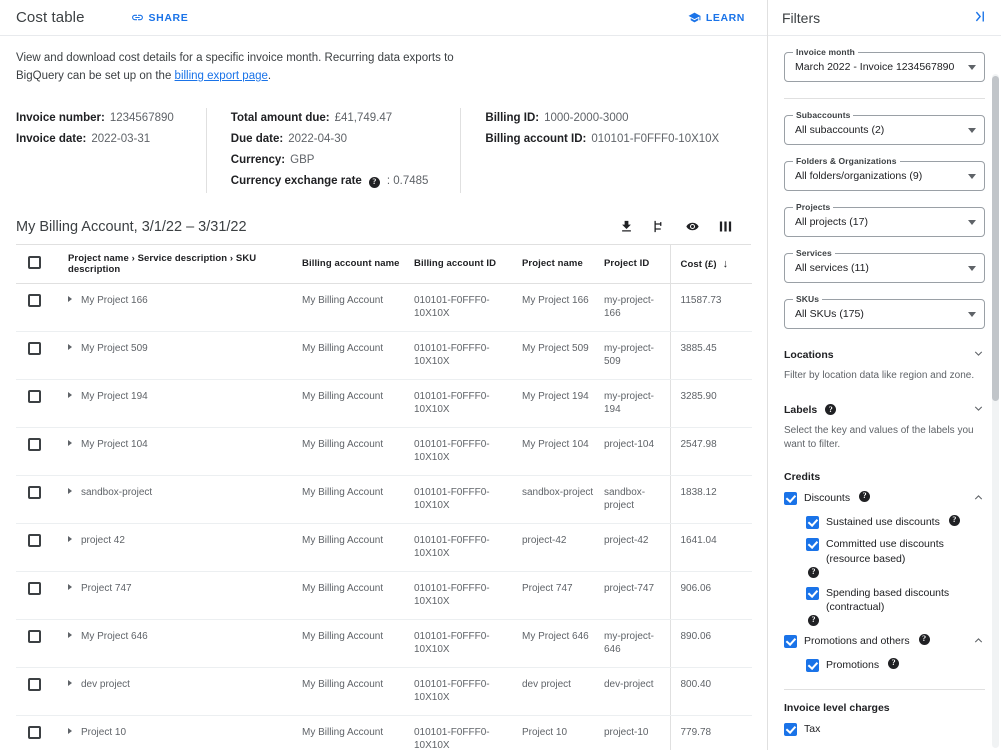  What do you see at coordinates (812, 545) in the screenshot?
I see `committed-use-discounts-checkbox` at bounding box center [812, 545].